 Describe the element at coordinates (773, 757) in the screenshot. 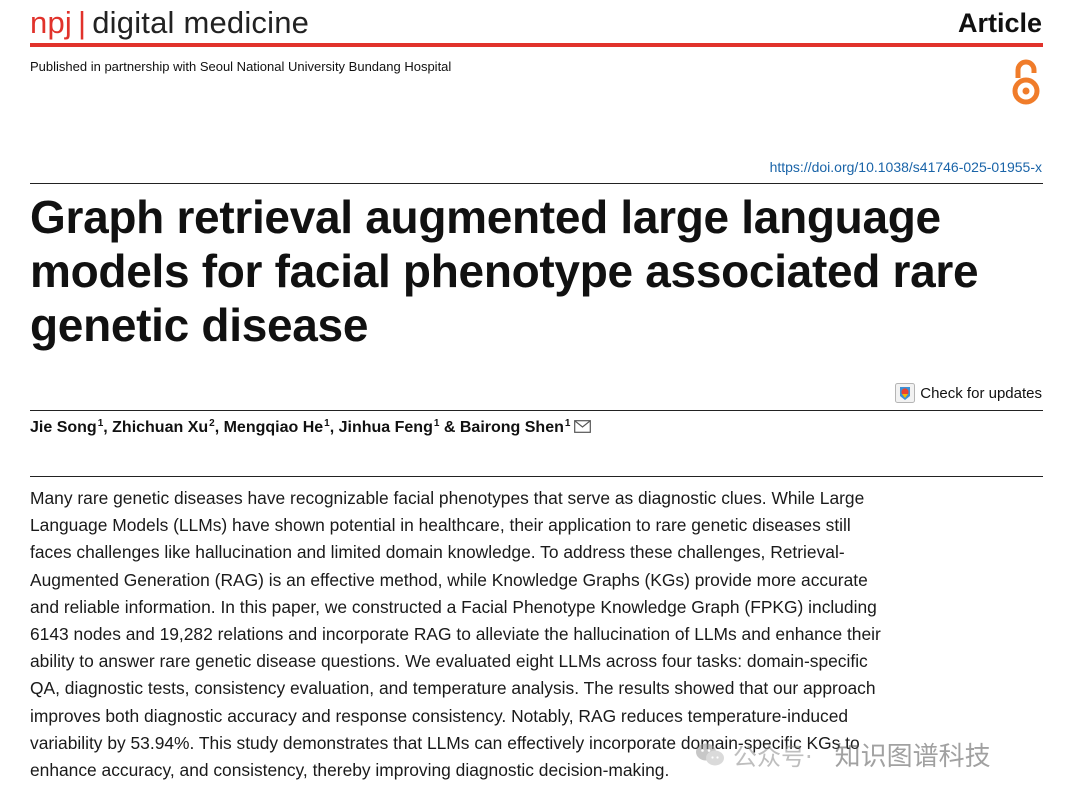

I see `watermark-prefix: 公众号·` at that location.